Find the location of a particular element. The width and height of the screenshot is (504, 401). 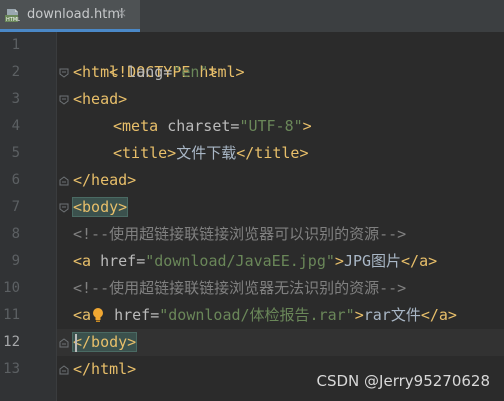

tag-token: <meta is located at coordinates (140, 126).